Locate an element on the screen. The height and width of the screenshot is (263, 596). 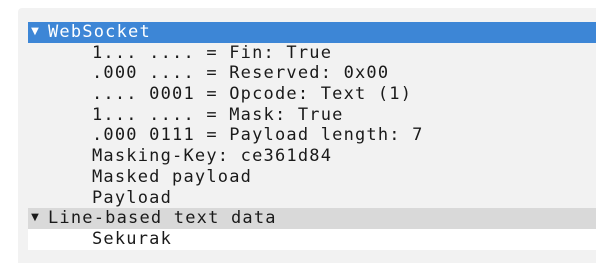
tree-node-label: WebSocket is located at coordinates (99, 32).